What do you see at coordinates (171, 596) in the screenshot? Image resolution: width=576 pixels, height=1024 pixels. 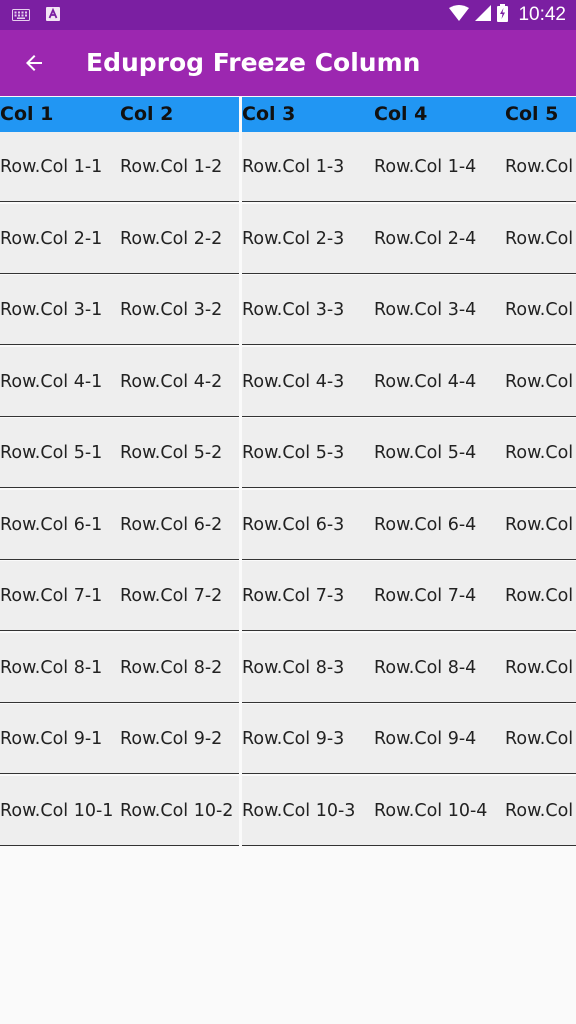 I see `table-cell: Row.Col 7-2` at bounding box center [171, 596].